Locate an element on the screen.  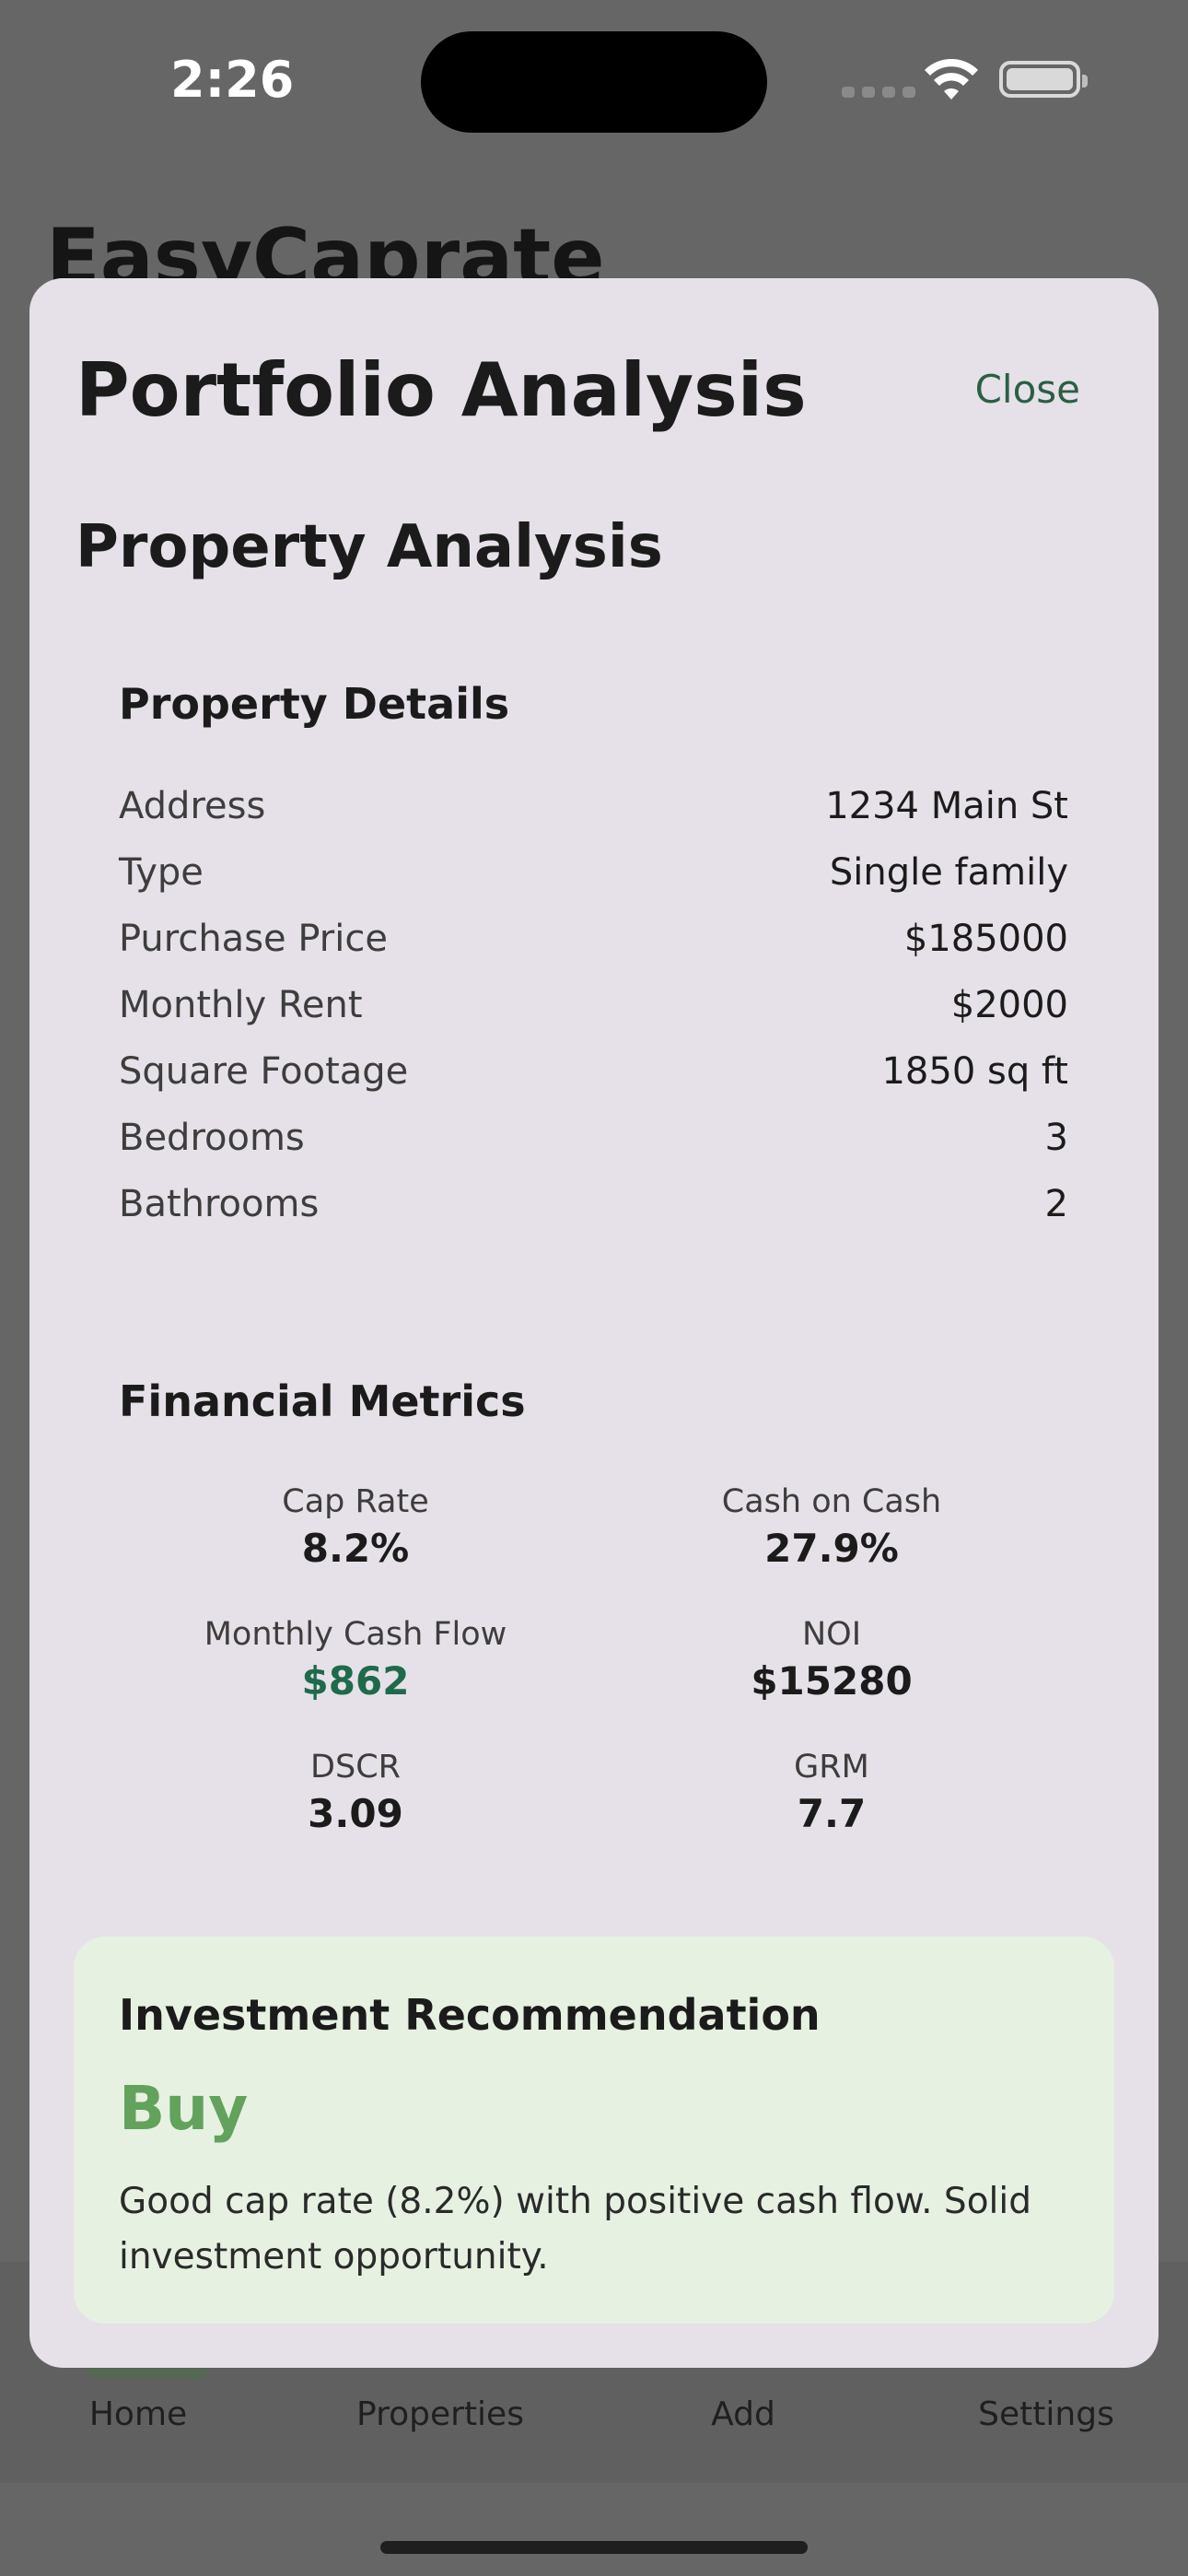
detail-row-bathrooms: Bathrooms 2 is located at coordinates (593, 1204).